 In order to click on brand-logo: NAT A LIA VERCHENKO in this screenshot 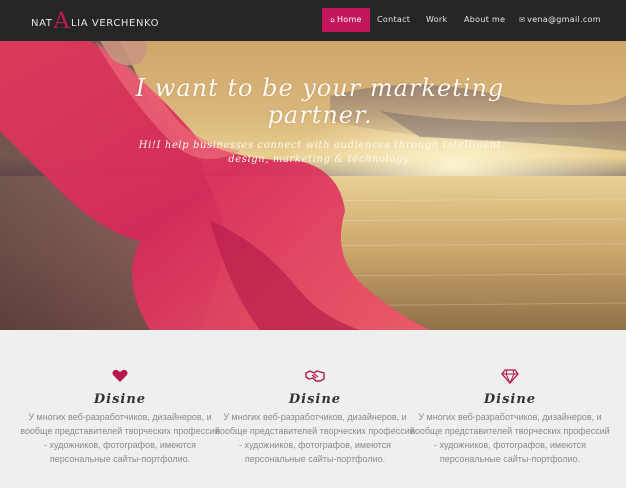, I will do `click(95, 21)`.